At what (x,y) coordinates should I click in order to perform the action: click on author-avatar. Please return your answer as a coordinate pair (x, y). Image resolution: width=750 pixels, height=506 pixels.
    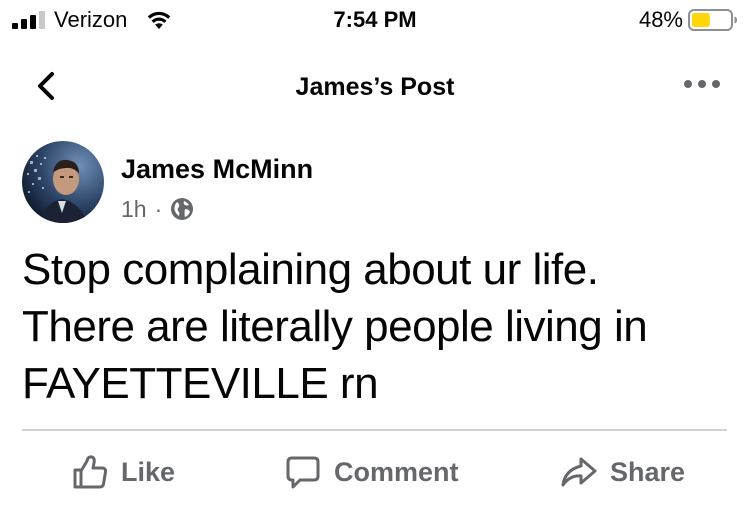
    Looking at the image, I should click on (63, 182).